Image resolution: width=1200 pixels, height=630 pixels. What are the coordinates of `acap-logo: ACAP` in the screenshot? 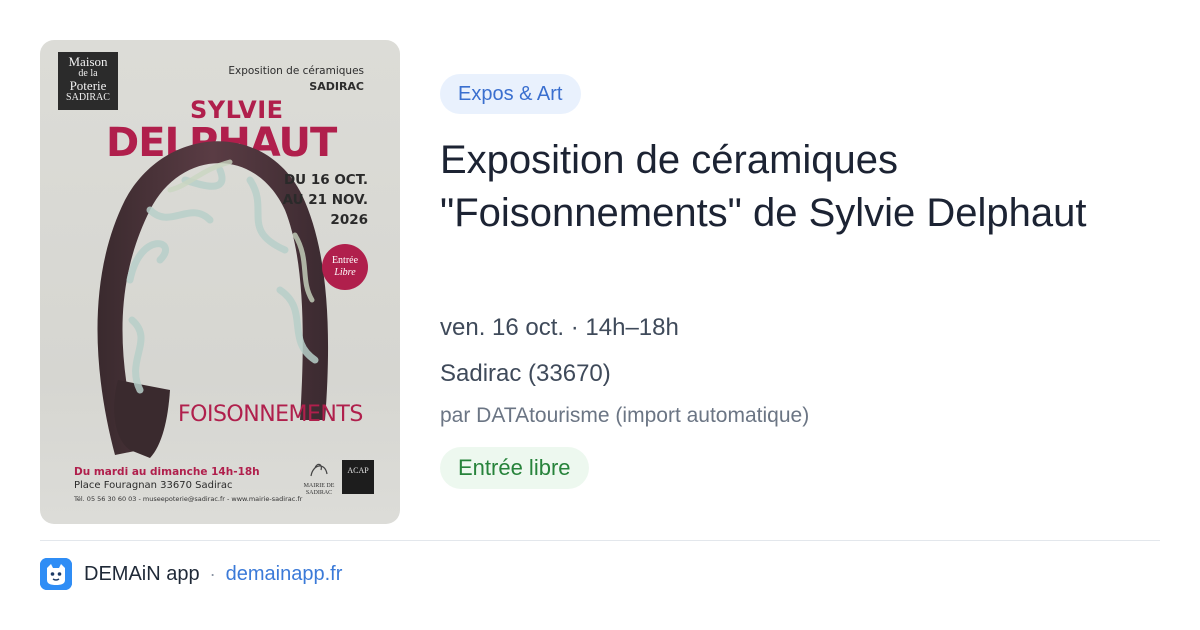 It's located at (358, 477).